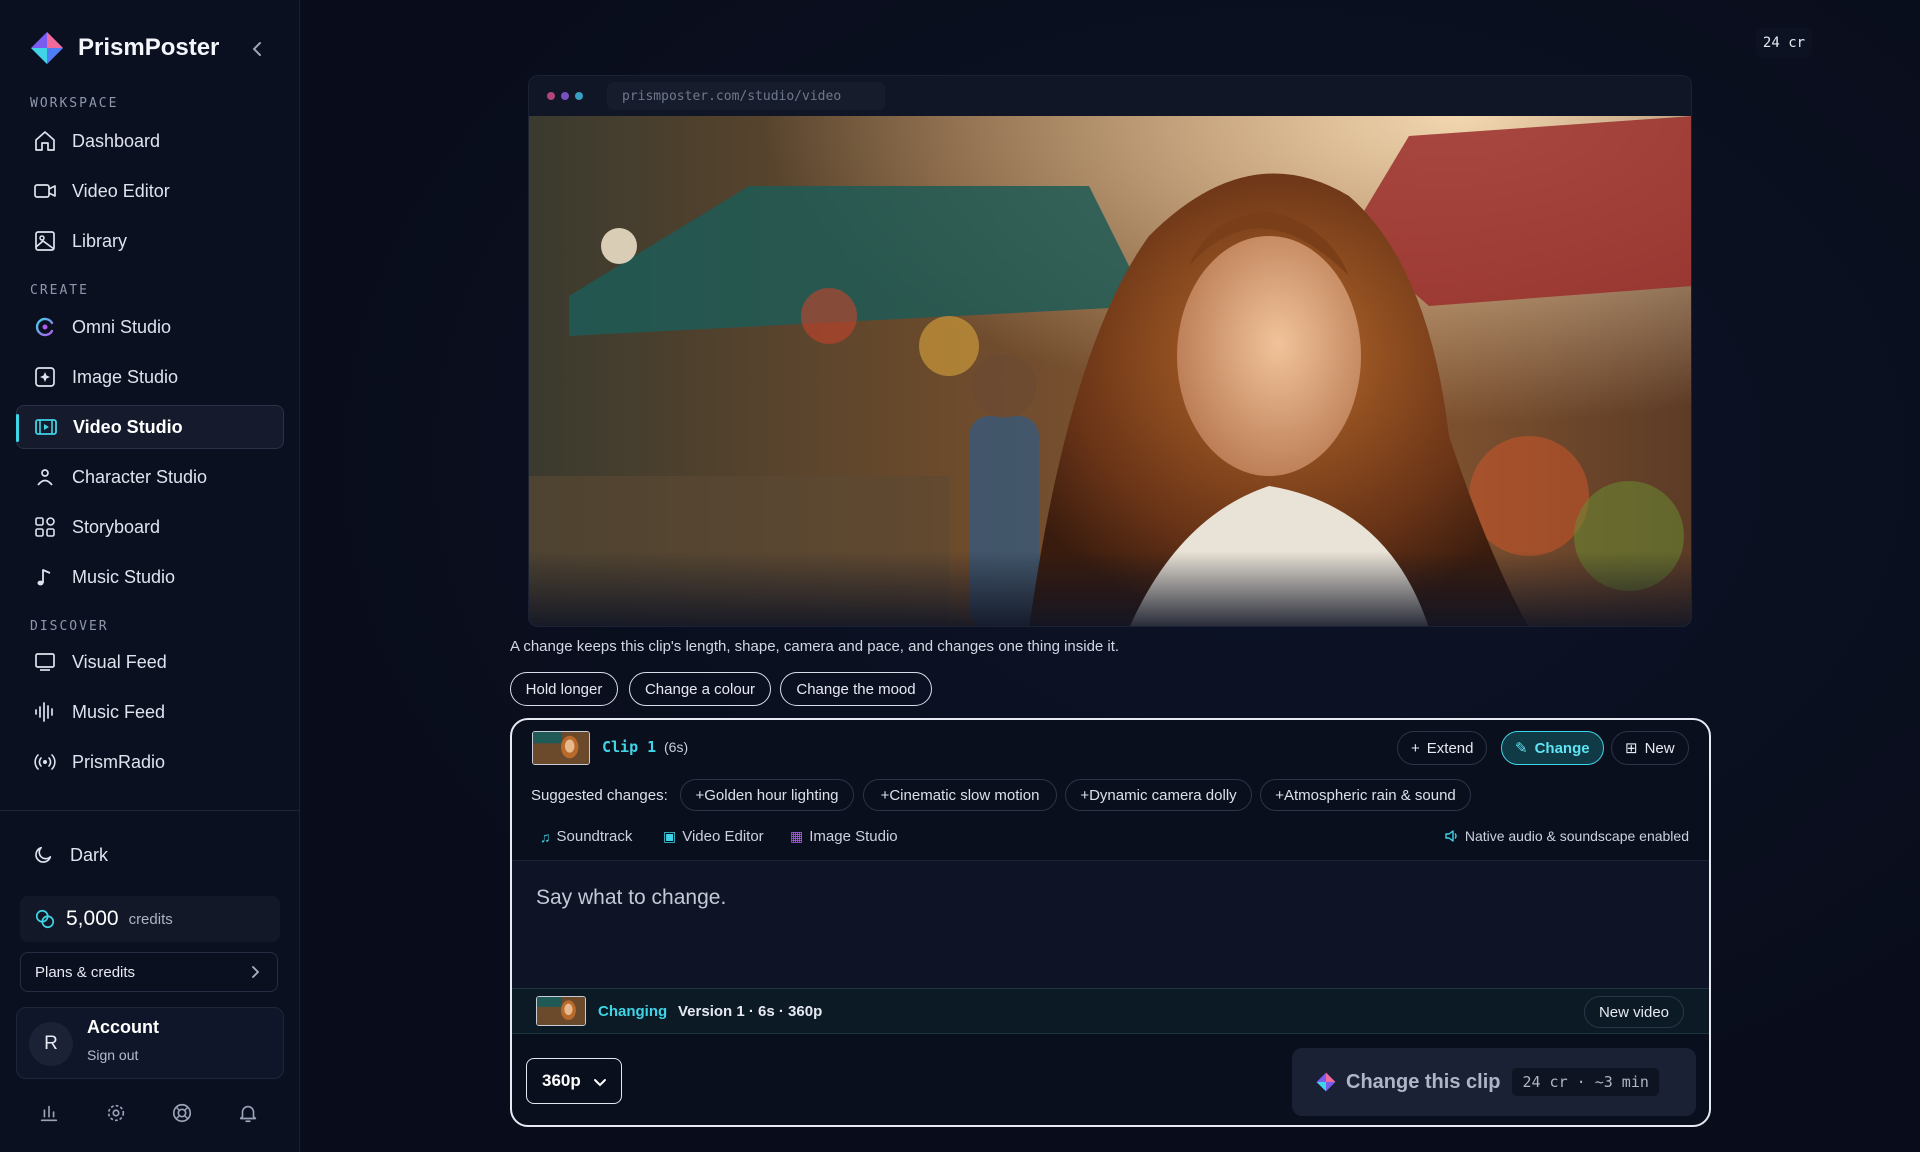  Describe the element at coordinates (1659, 748) in the screenshot. I see `new-label: New` at that location.